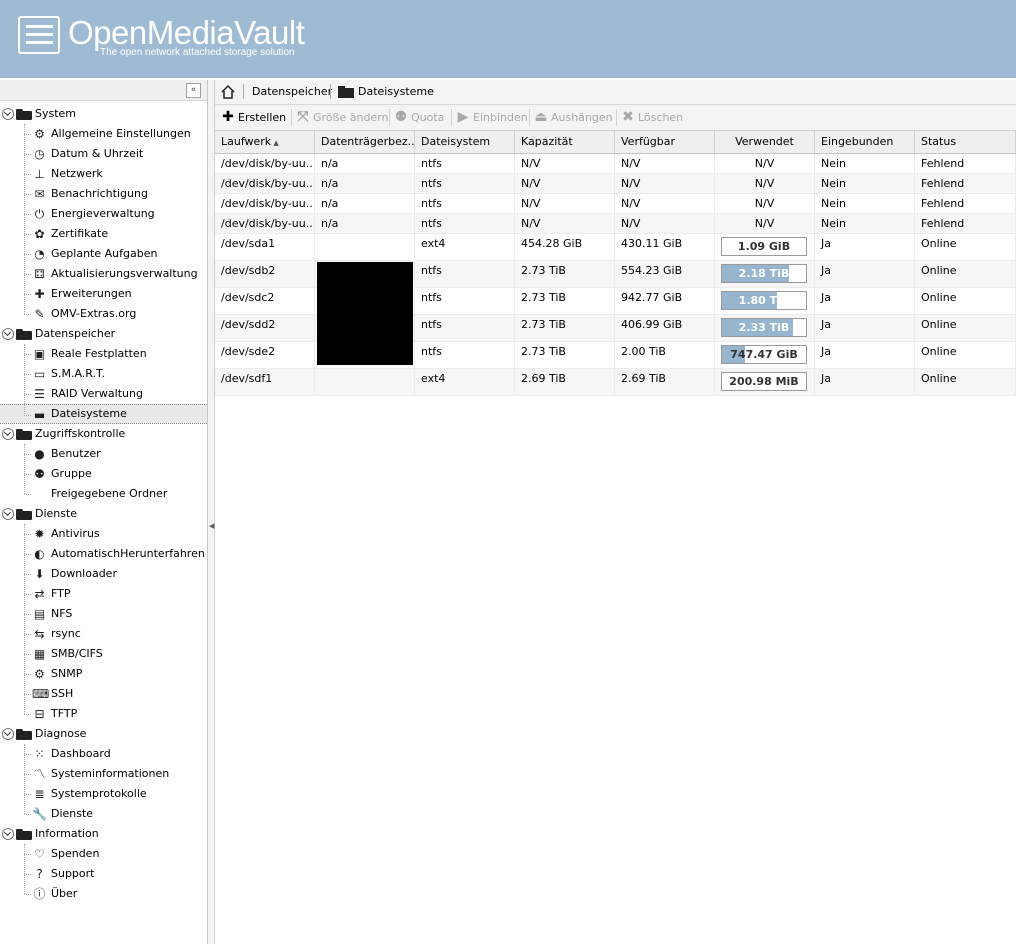 This screenshot has width=1016, height=944. What do you see at coordinates (103, 494) in the screenshot?
I see `nav-item-freigegebene-ordner: Freigegebene Ordner` at bounding box center [103, 494].